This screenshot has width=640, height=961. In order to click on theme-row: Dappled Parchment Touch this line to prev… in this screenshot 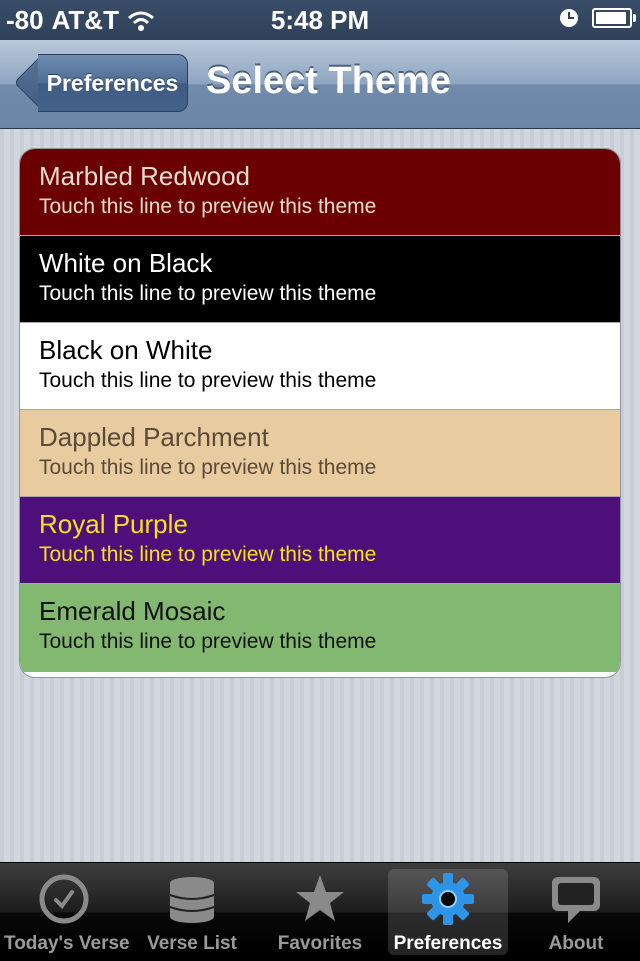, I will do `click(320, 453)`.